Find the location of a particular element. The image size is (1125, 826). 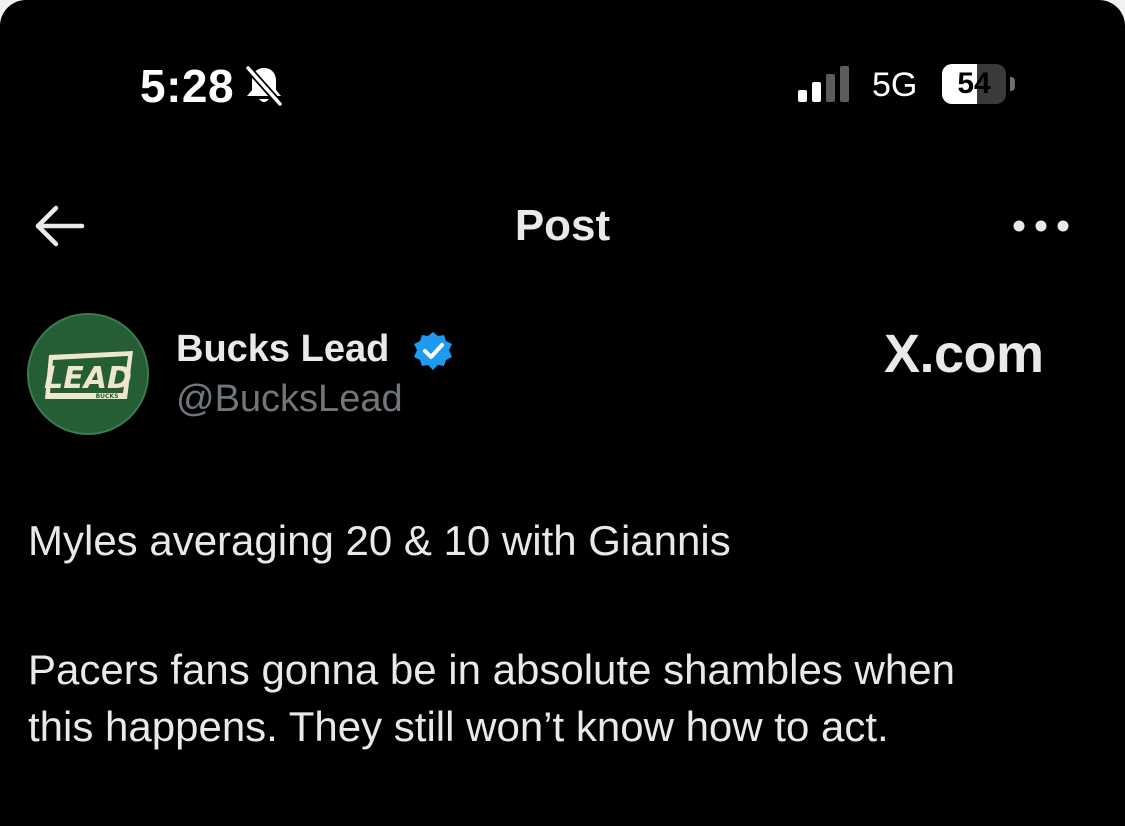

network-type-label: 5G is located at coordinates (895, 85).